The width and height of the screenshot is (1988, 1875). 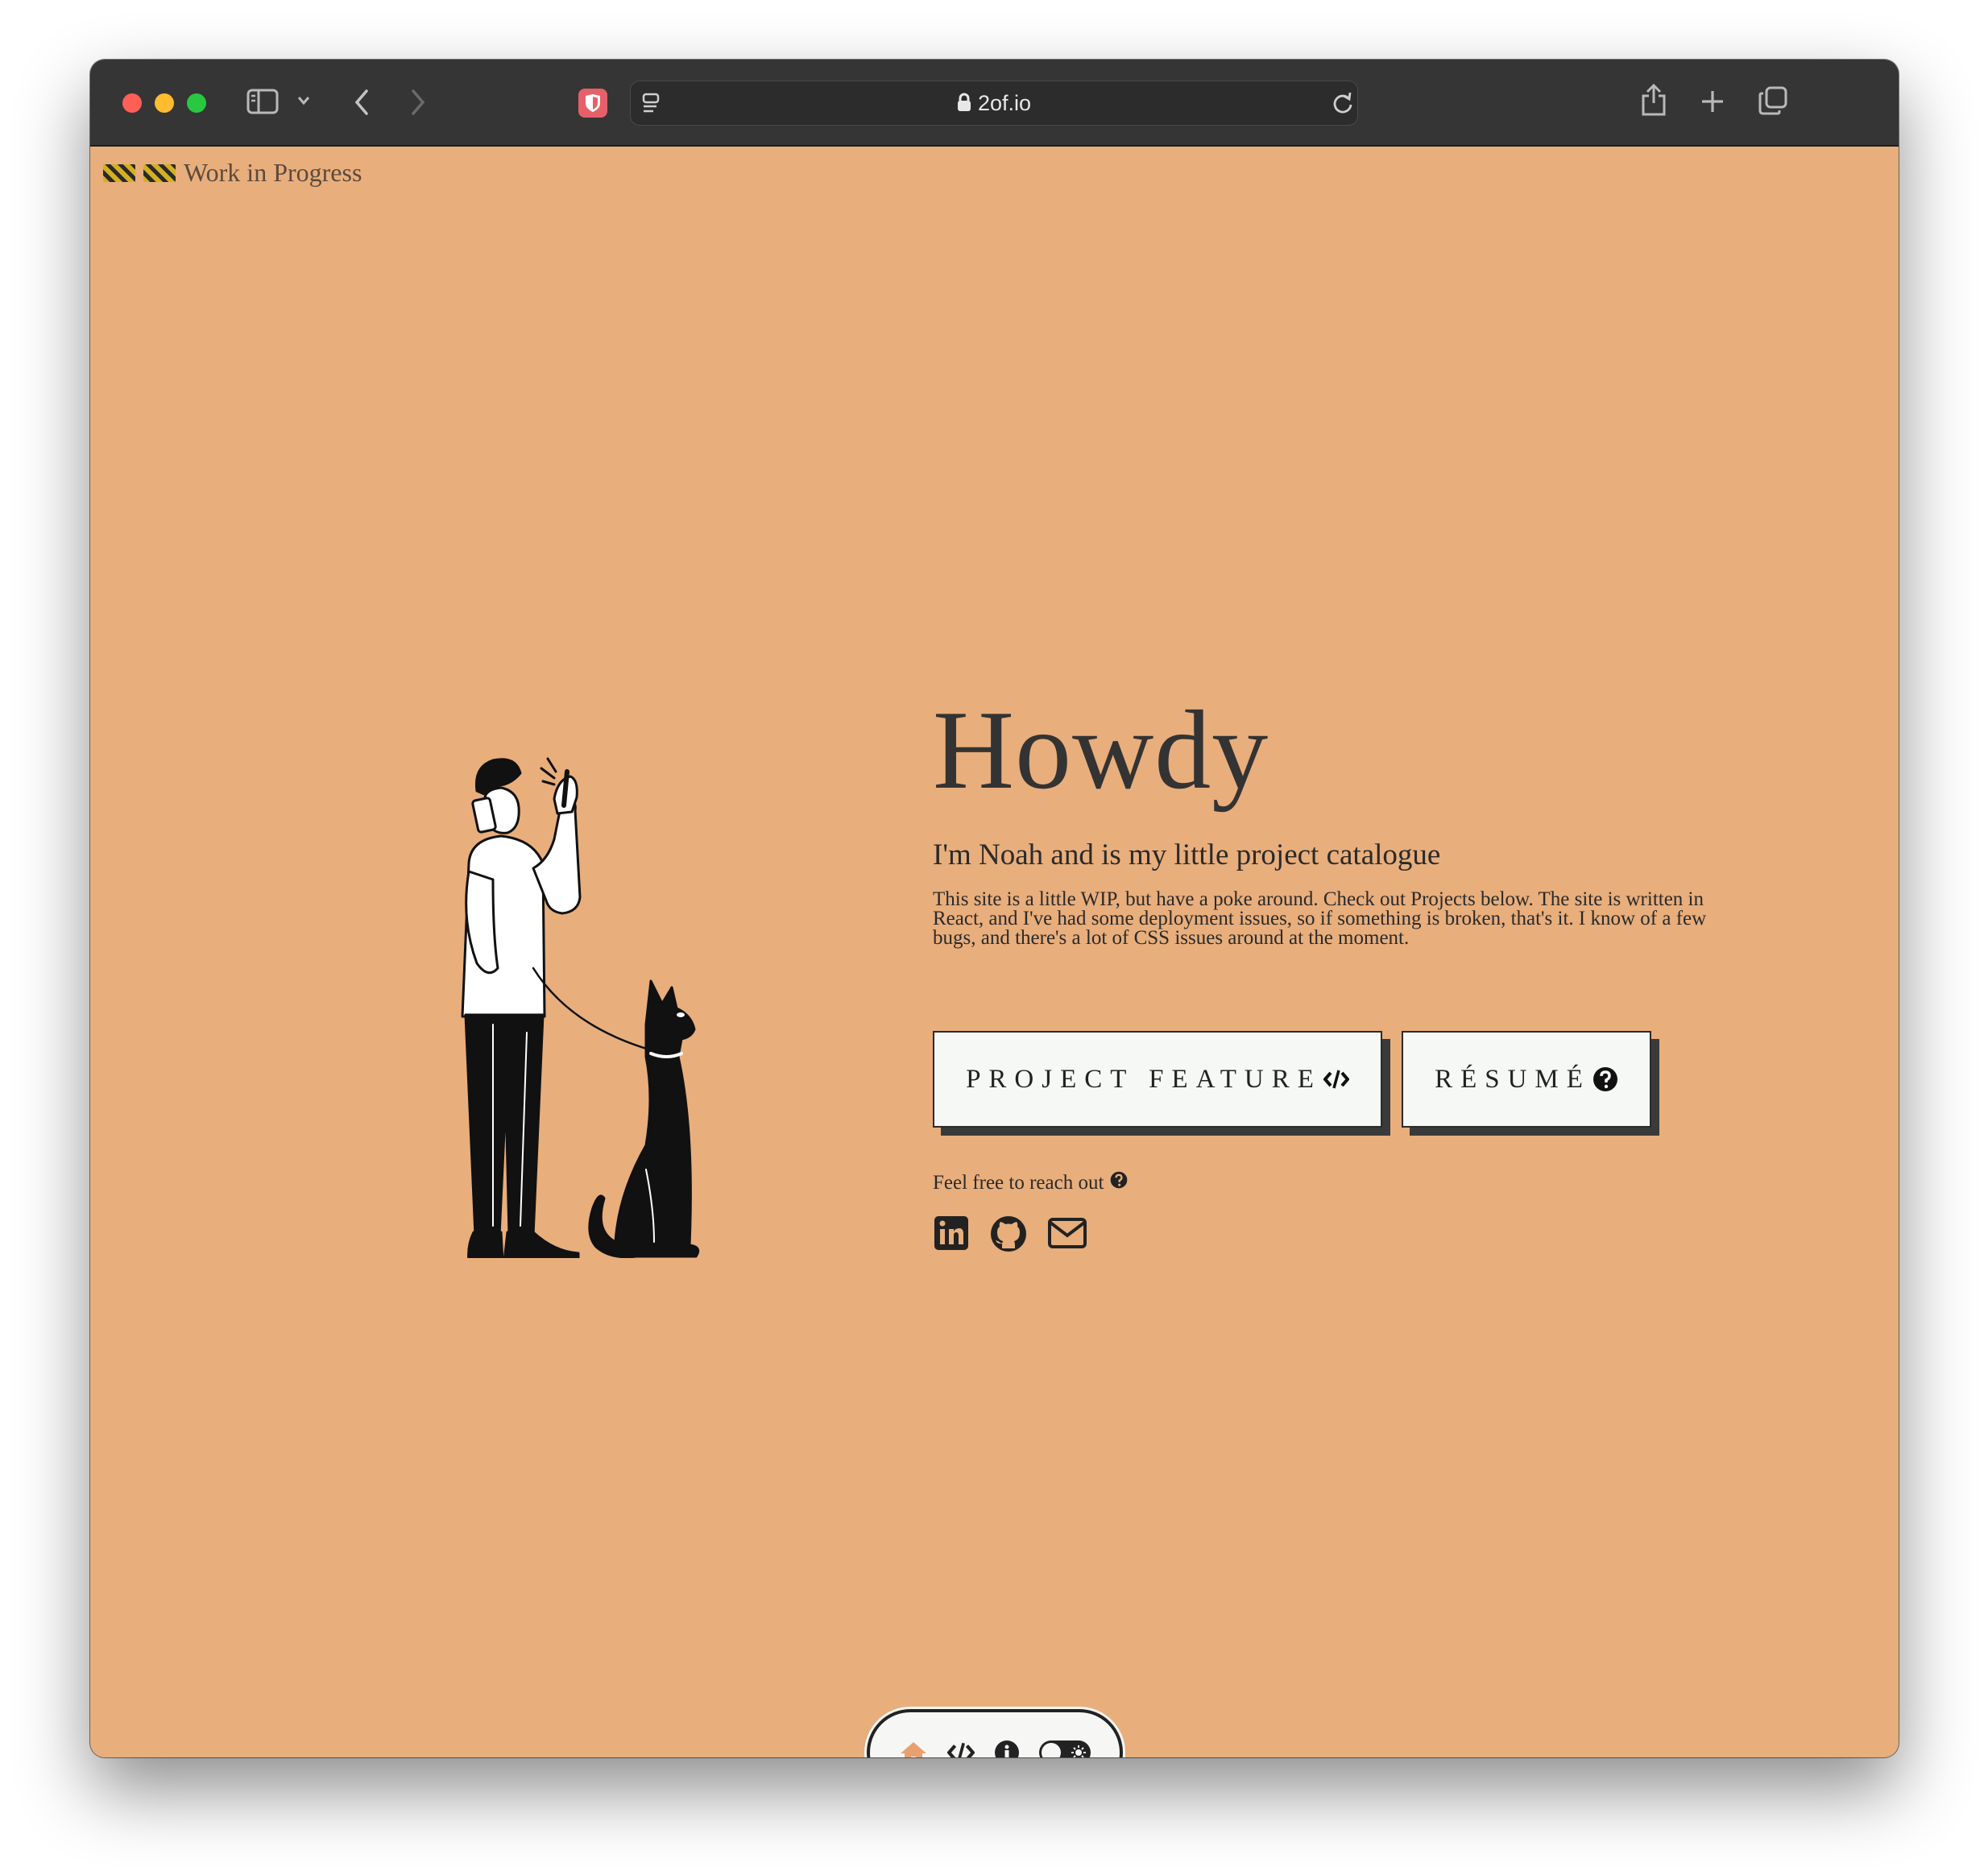 I want to click on social-links, so click(x=1010, y=1234).